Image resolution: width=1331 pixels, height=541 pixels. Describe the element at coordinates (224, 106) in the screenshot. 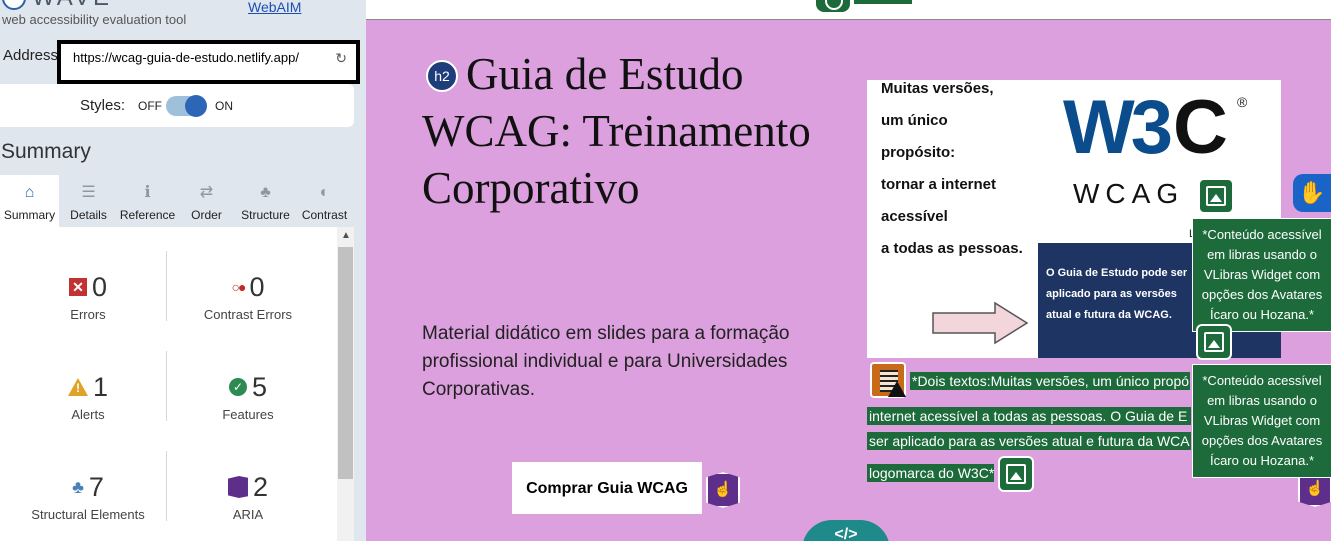

I see `styles-on-label: ON` at that location.